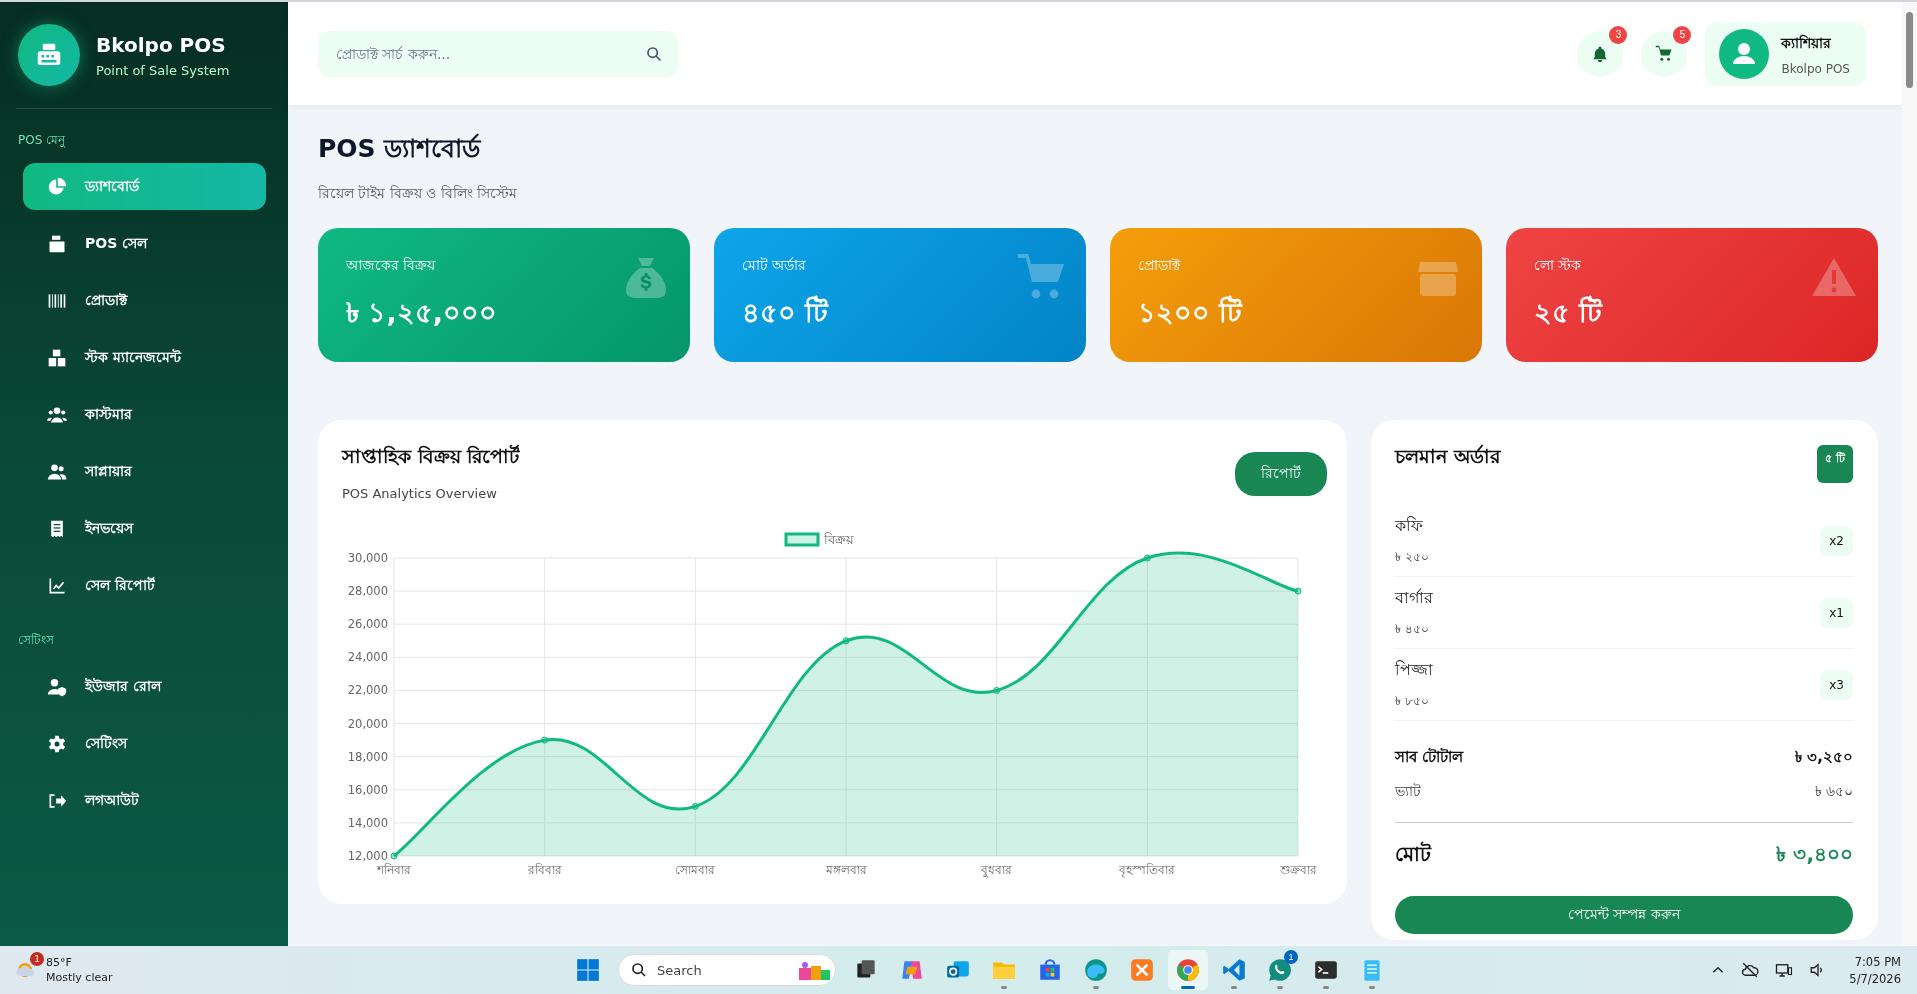  I want to click on sidebar-item: সেটিংস, so click(144, 743).